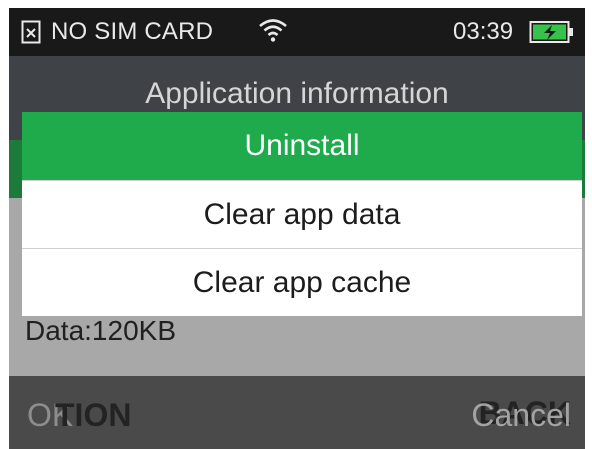 The image size is (592, 449). I want to click on menu-item-uninstall: Uninstall, so click(302, 146).